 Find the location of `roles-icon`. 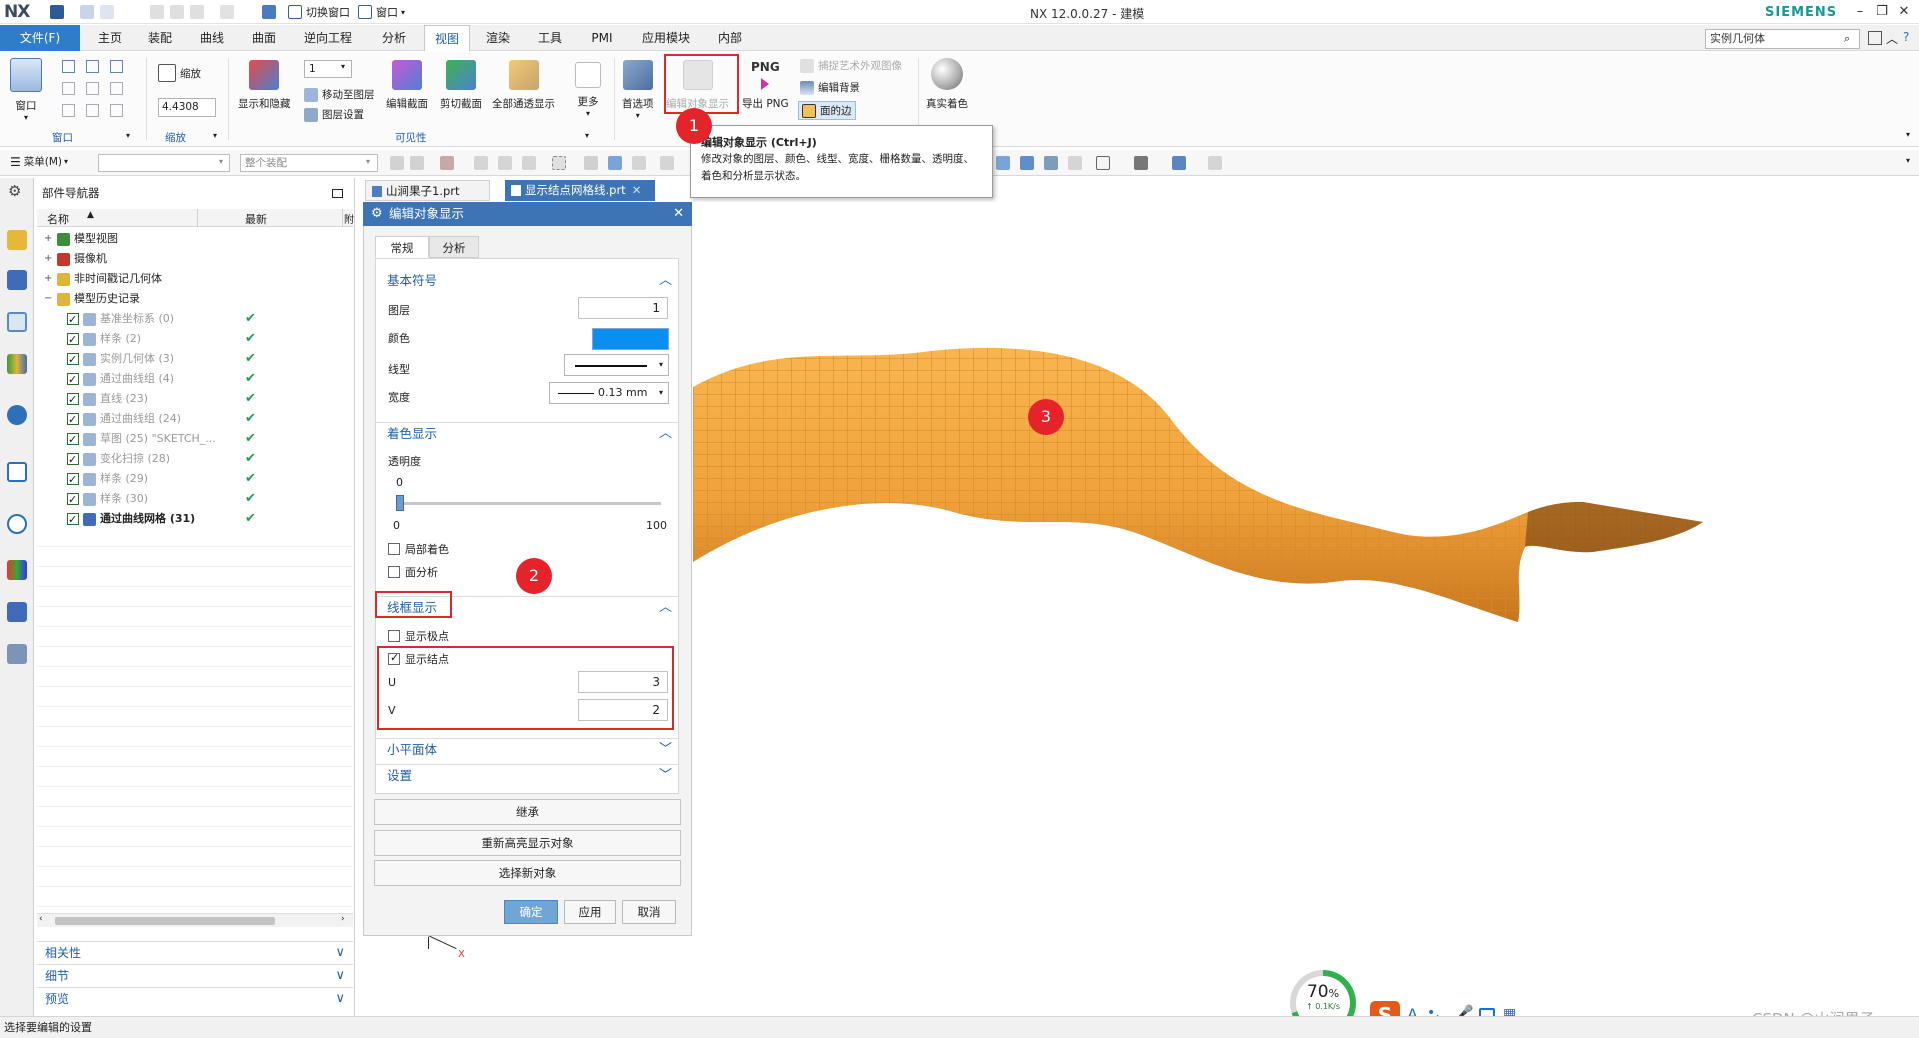

roles-icon is located at coordinates (17, 654).